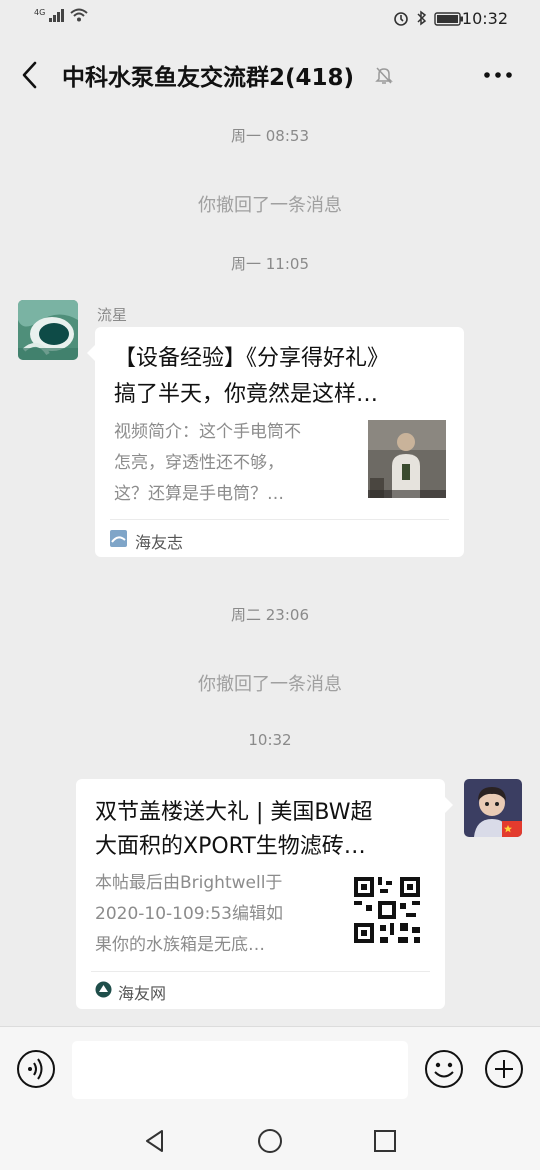  Describe the element at coordinates (189, 883) in the screenshot. I see `card-description-line: 本帖最后由Brightwell于` at that location.